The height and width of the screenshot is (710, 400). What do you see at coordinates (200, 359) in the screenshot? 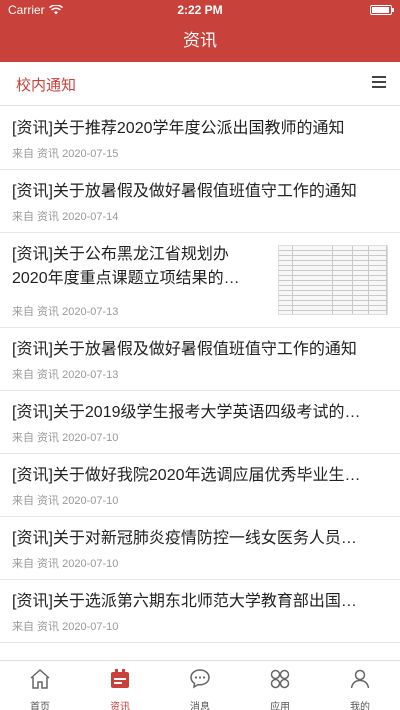
I see `news-item: [资讯]关于放暑假及做好暑假值班值守工作的通知 来自 资讯 2020-07-13` at bounding box center [200, 359].